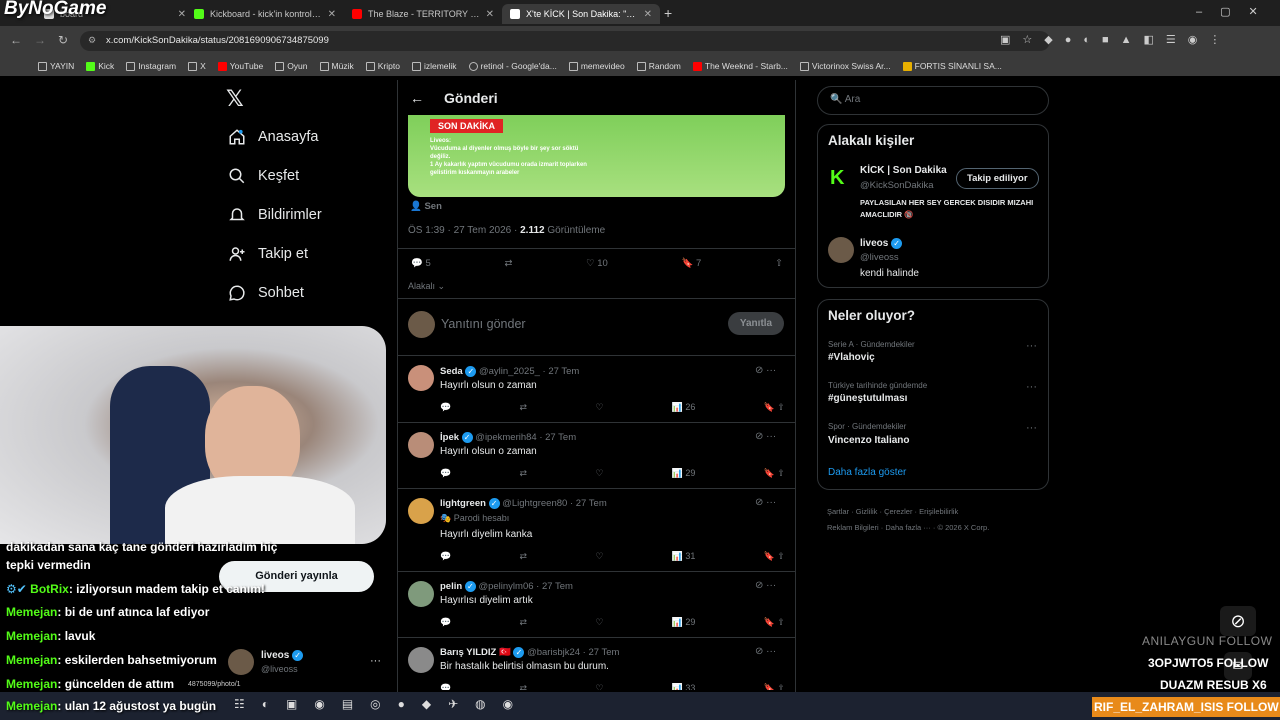  Describe the element at coordinates (851, 357) in the screenshot. I see `trend-name: #Vlahoviç` at that location.